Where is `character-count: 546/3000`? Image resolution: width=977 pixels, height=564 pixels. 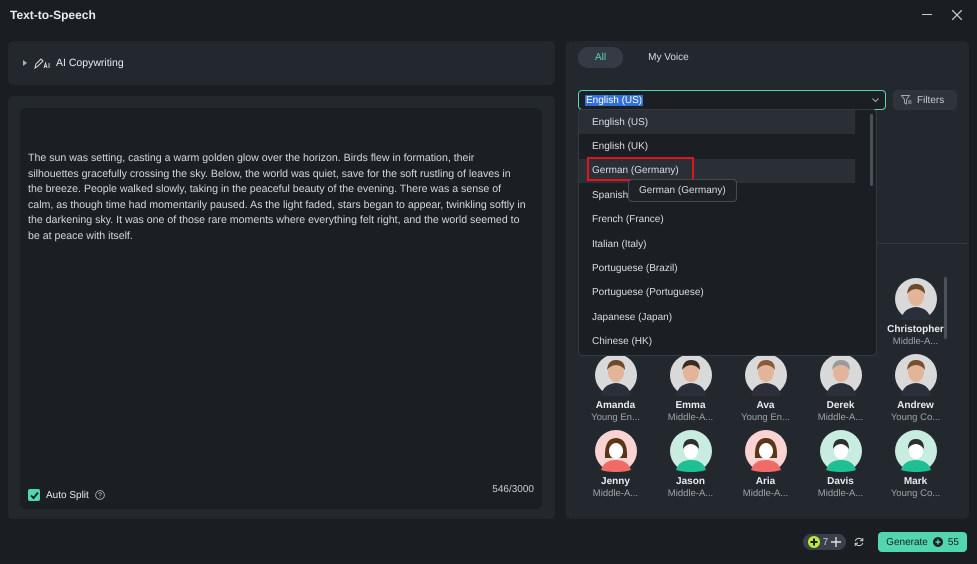 character-count: 546/3000 is located at coordinates (513, 489).